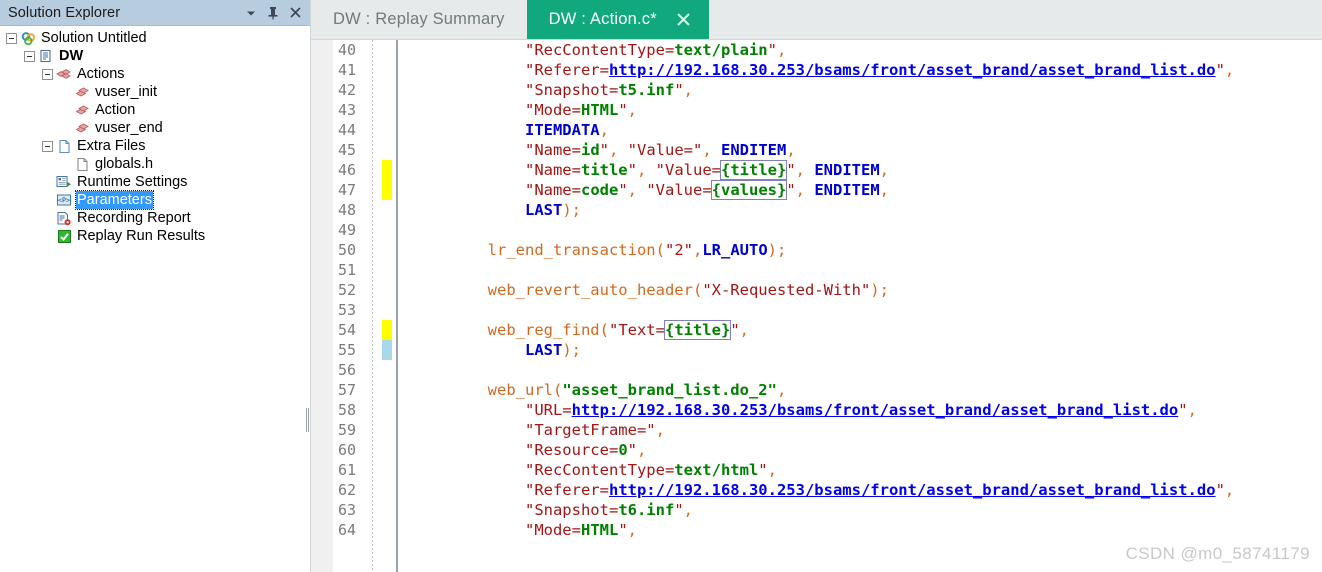 This screenshot has width=1322, height=572. Describe the element at coordinates (347, 330) in the screenshot. I see `line-number: 54` at that location.